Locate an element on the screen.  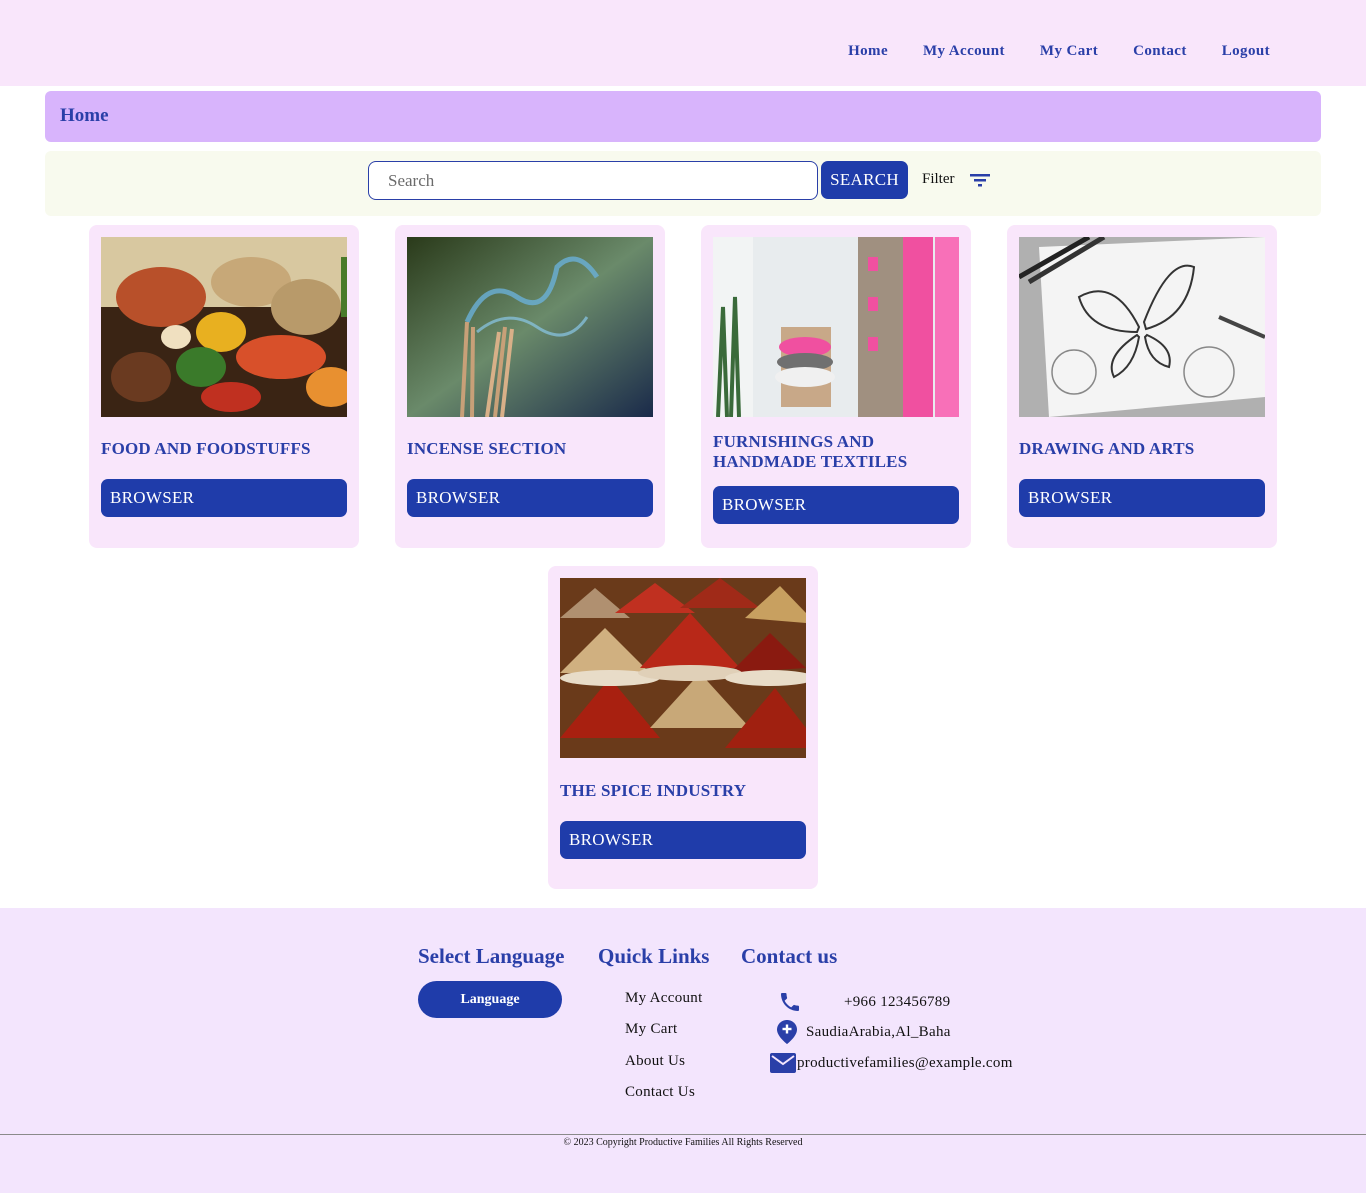
quick-links-heading: Quick Links is located at coordinates (654, 956).